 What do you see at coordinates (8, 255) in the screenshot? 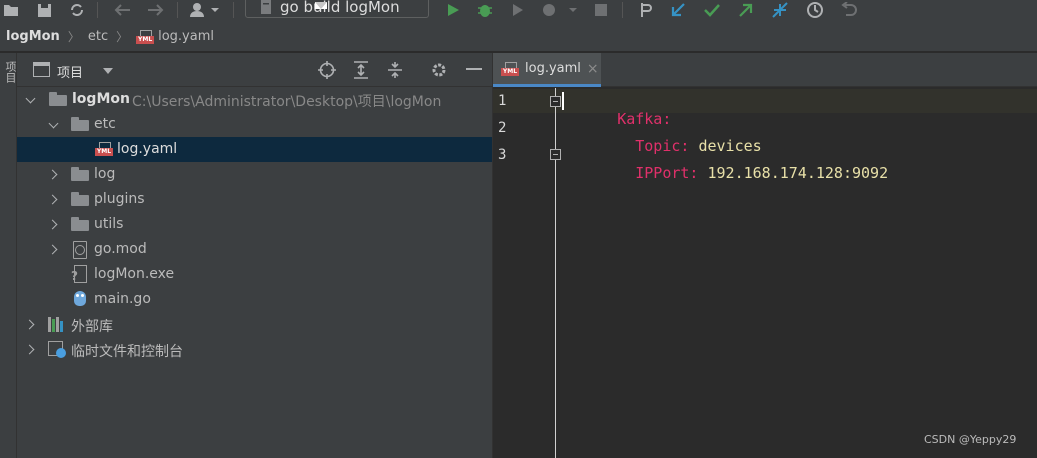
I see `left-tool-strip: 项目` at bounding box center [8, 255].